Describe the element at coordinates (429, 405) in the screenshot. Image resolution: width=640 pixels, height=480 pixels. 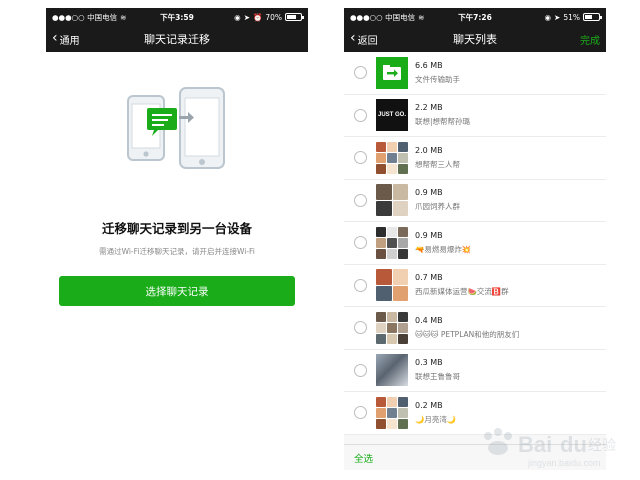
I see `chat-size: 0.2 MB` at that location.